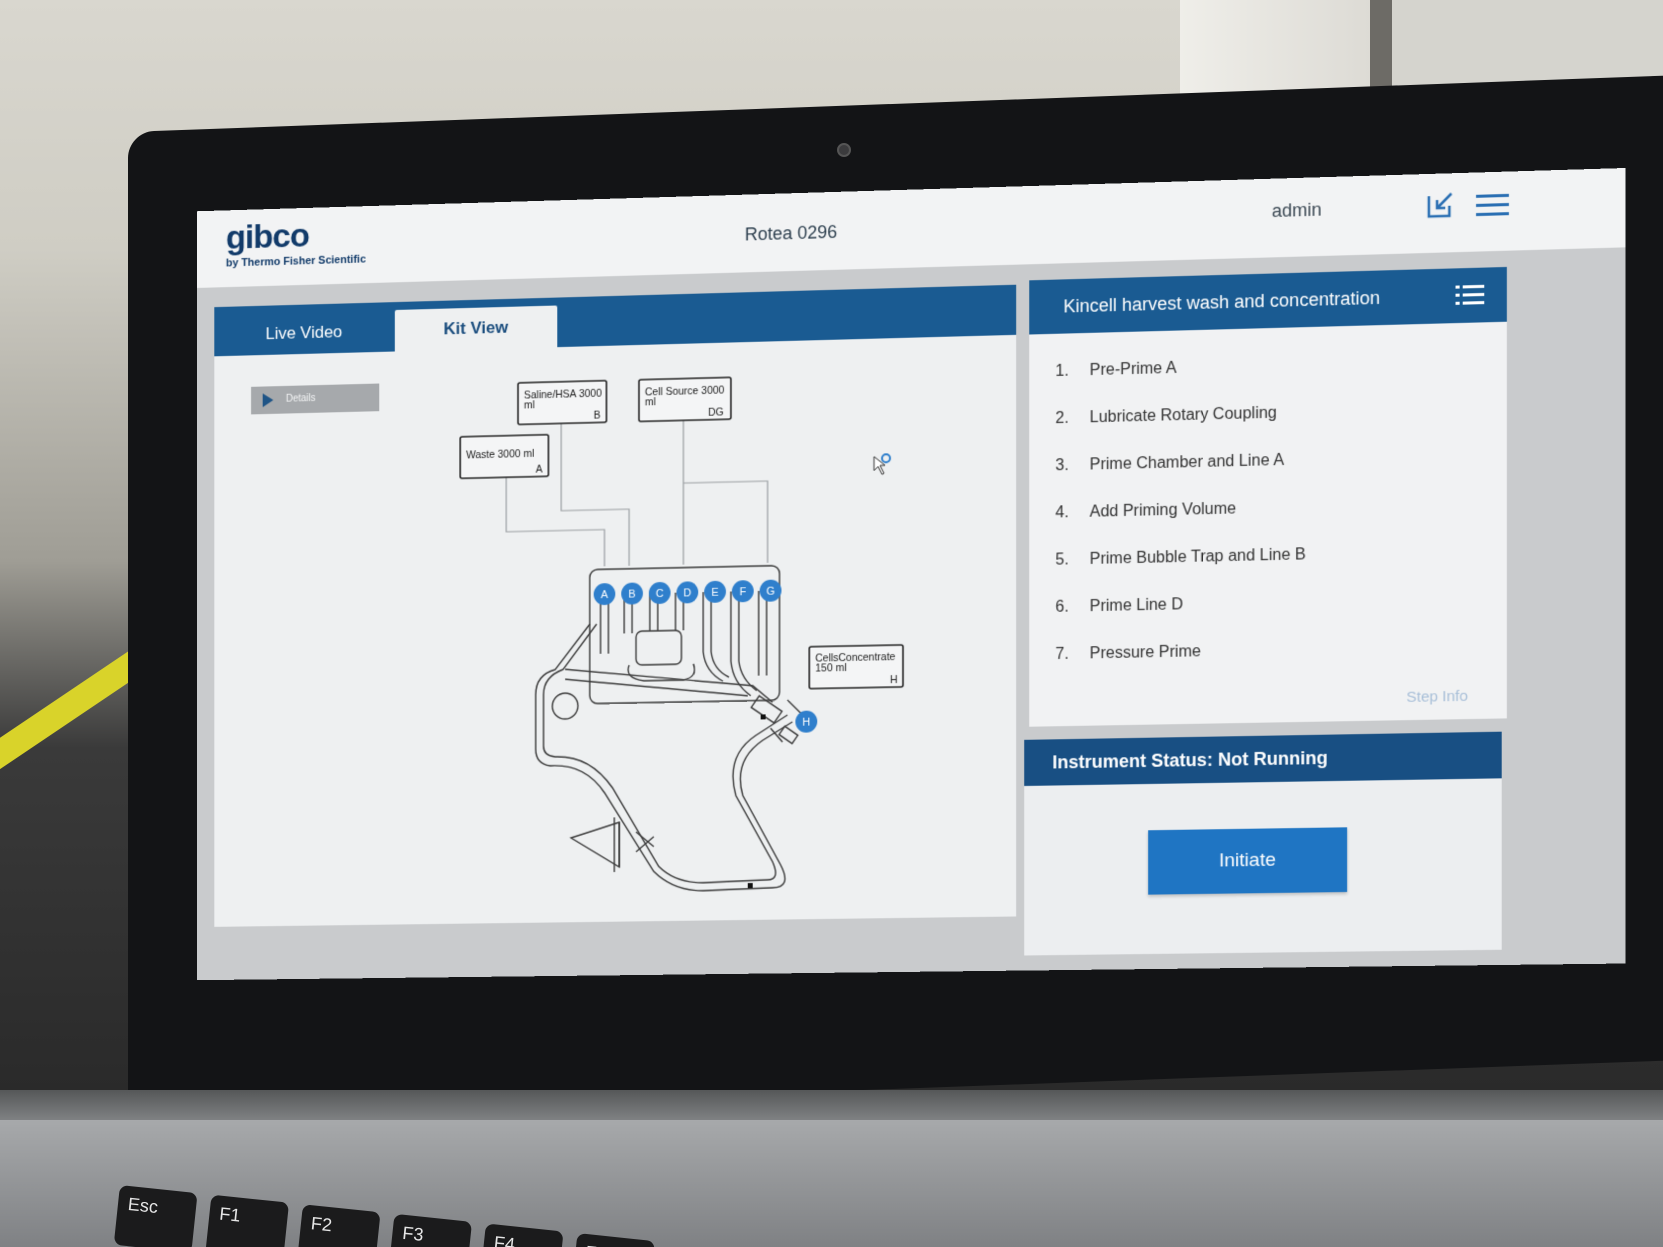  What do you see at coordinates (716, 412) in the screenshot?
I see `bag-cell-source-port: DG` at bounding box center [716, 412].